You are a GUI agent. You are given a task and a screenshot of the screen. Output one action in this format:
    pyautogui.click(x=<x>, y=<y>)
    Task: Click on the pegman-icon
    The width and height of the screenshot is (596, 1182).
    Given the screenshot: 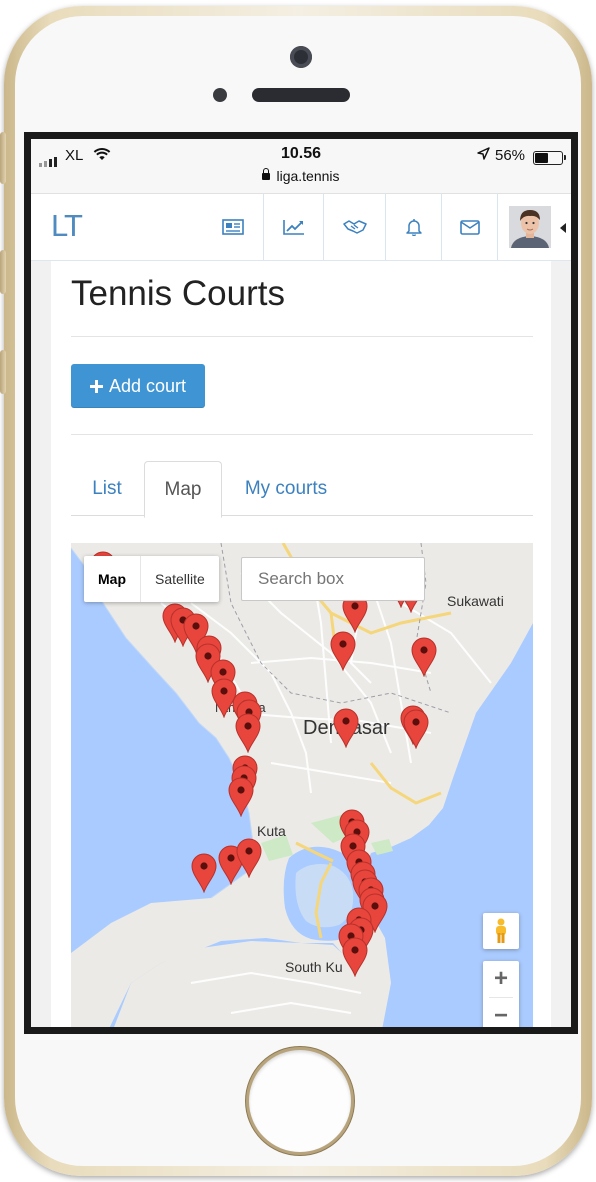 What is the action you would take?
    pyautogui.click(x=501, y=930)
    